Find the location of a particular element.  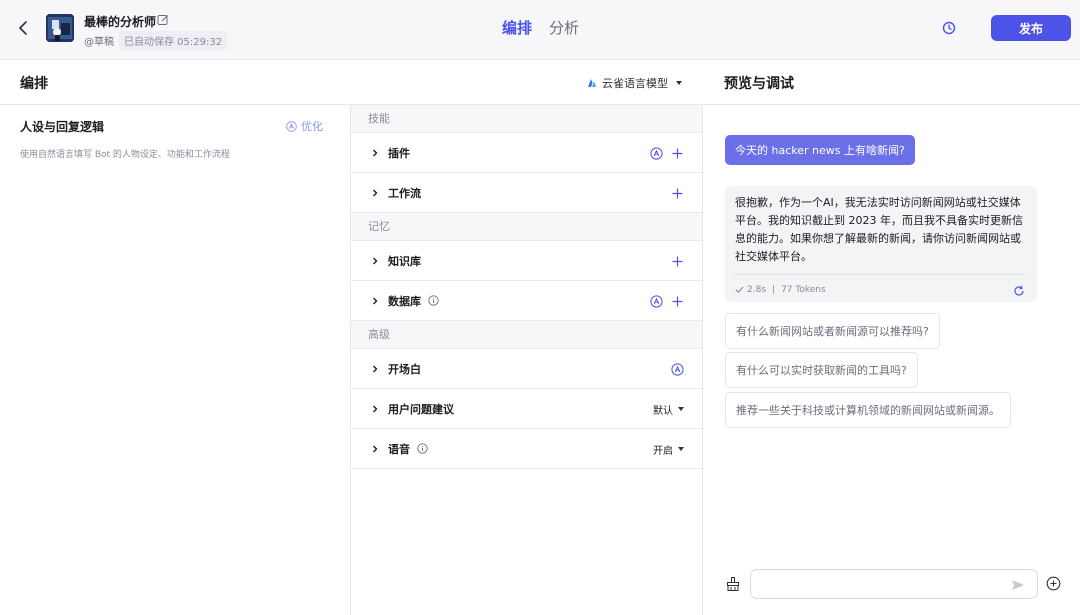

persona-title: 人设与回复逻辑 is located at coordinates (62, 127).